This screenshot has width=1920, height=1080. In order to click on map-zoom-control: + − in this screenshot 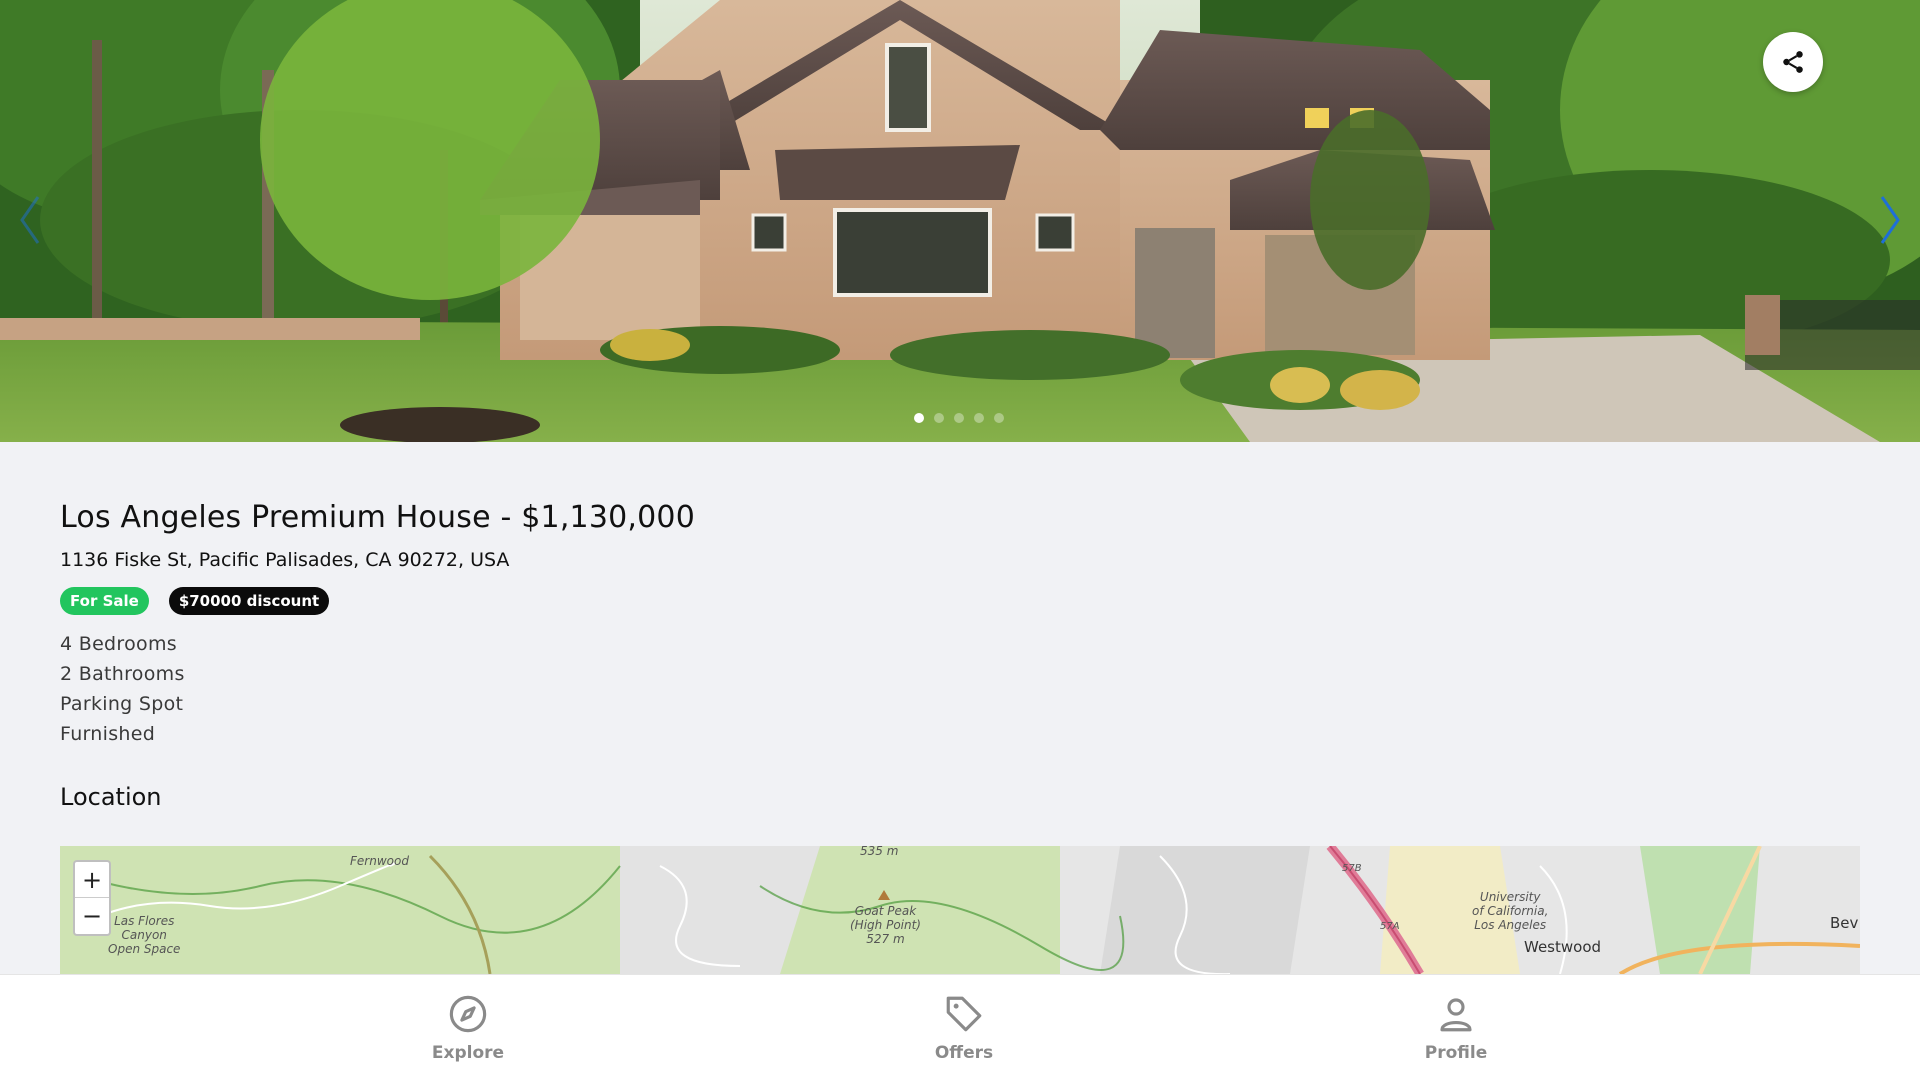, I will do `click(92, 898)`.